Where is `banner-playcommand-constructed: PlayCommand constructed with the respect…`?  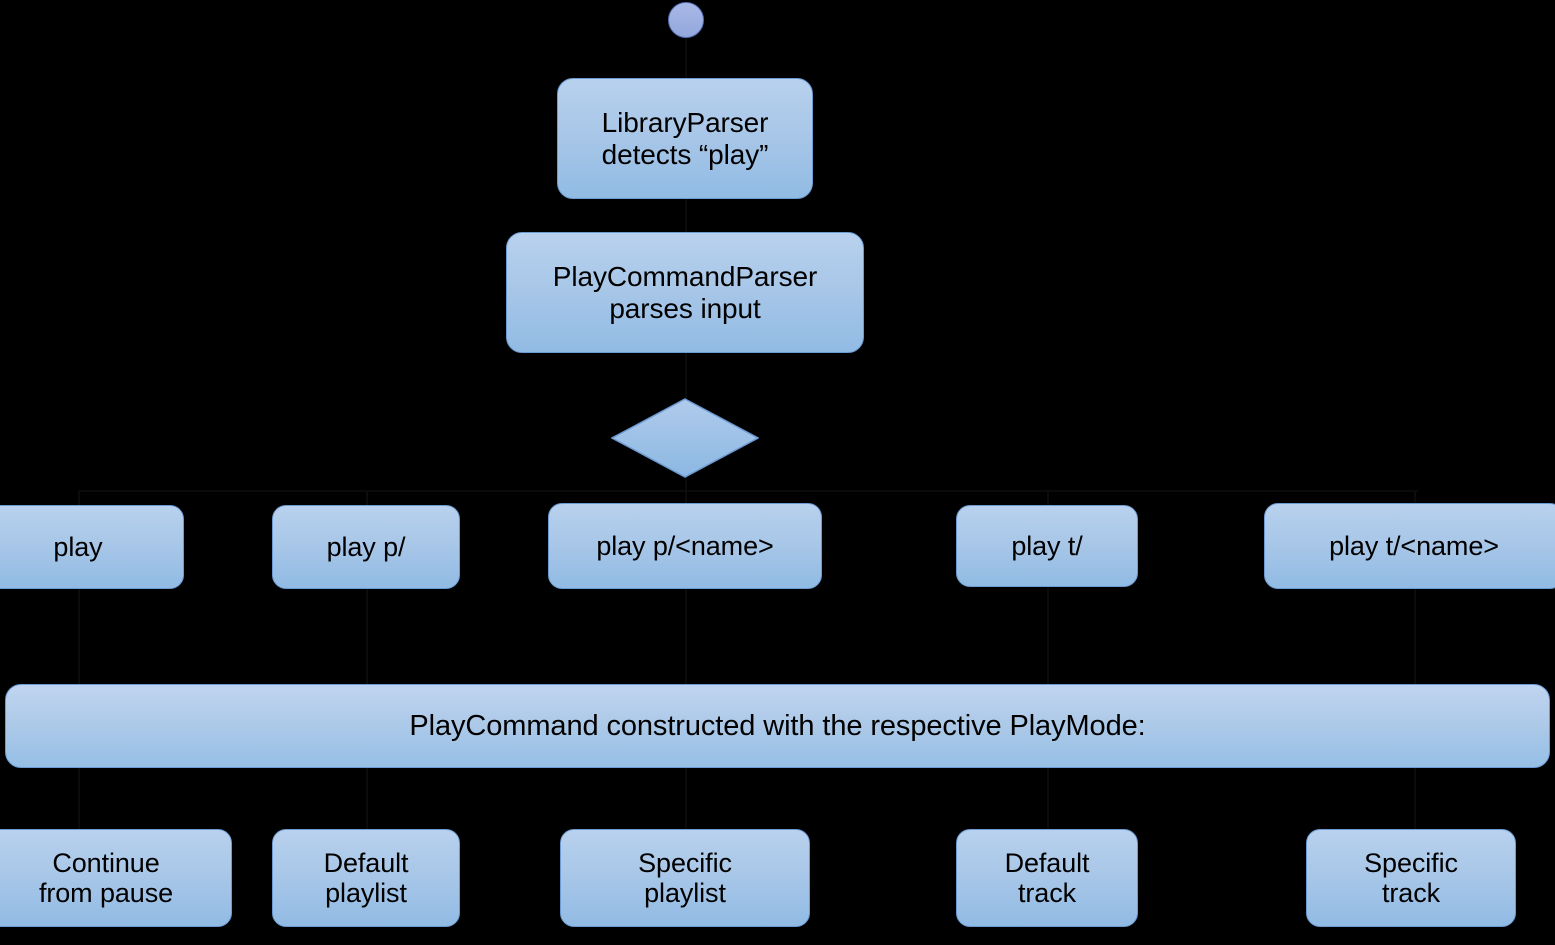 banner-playcommand-constructed: PlayCommand constructed with the respect… is located at coordinates (777, 726).